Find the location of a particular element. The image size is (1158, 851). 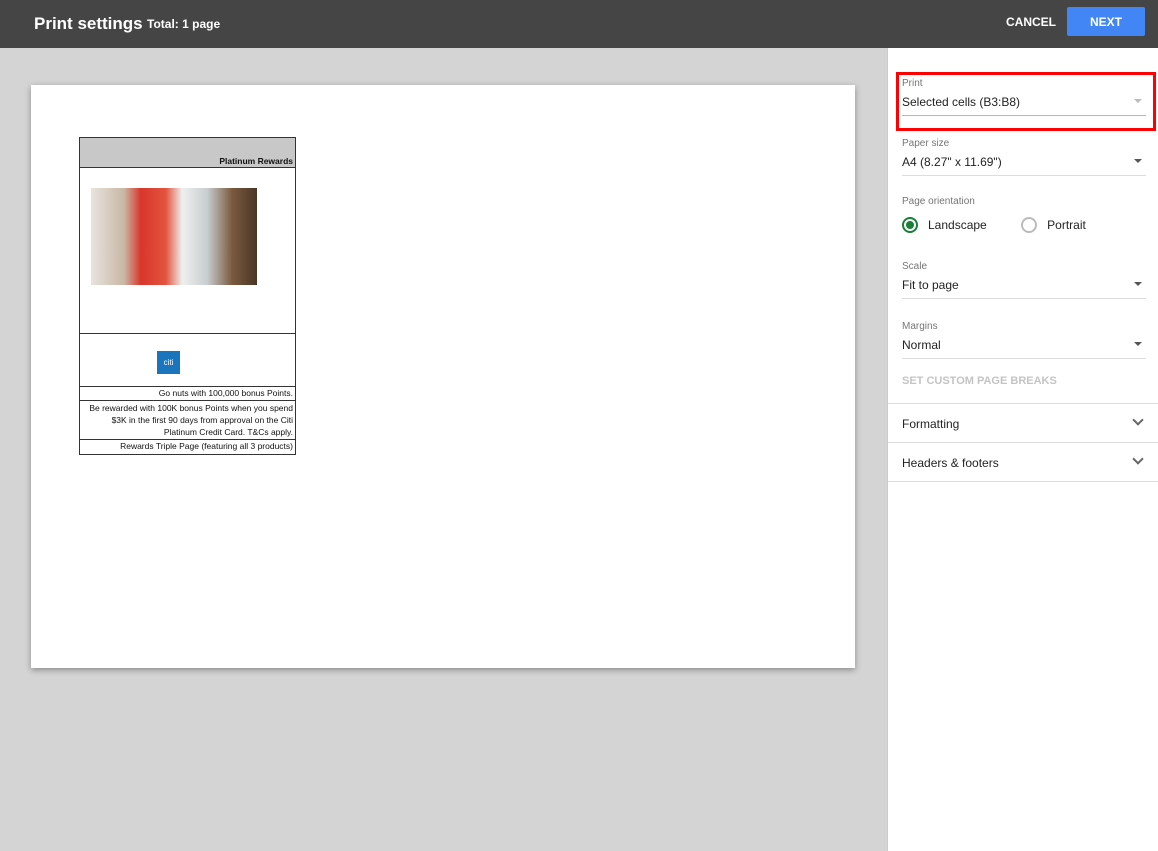

print-select: Print Selected cells (B3:B8) is located at coordinates (1024, 97).